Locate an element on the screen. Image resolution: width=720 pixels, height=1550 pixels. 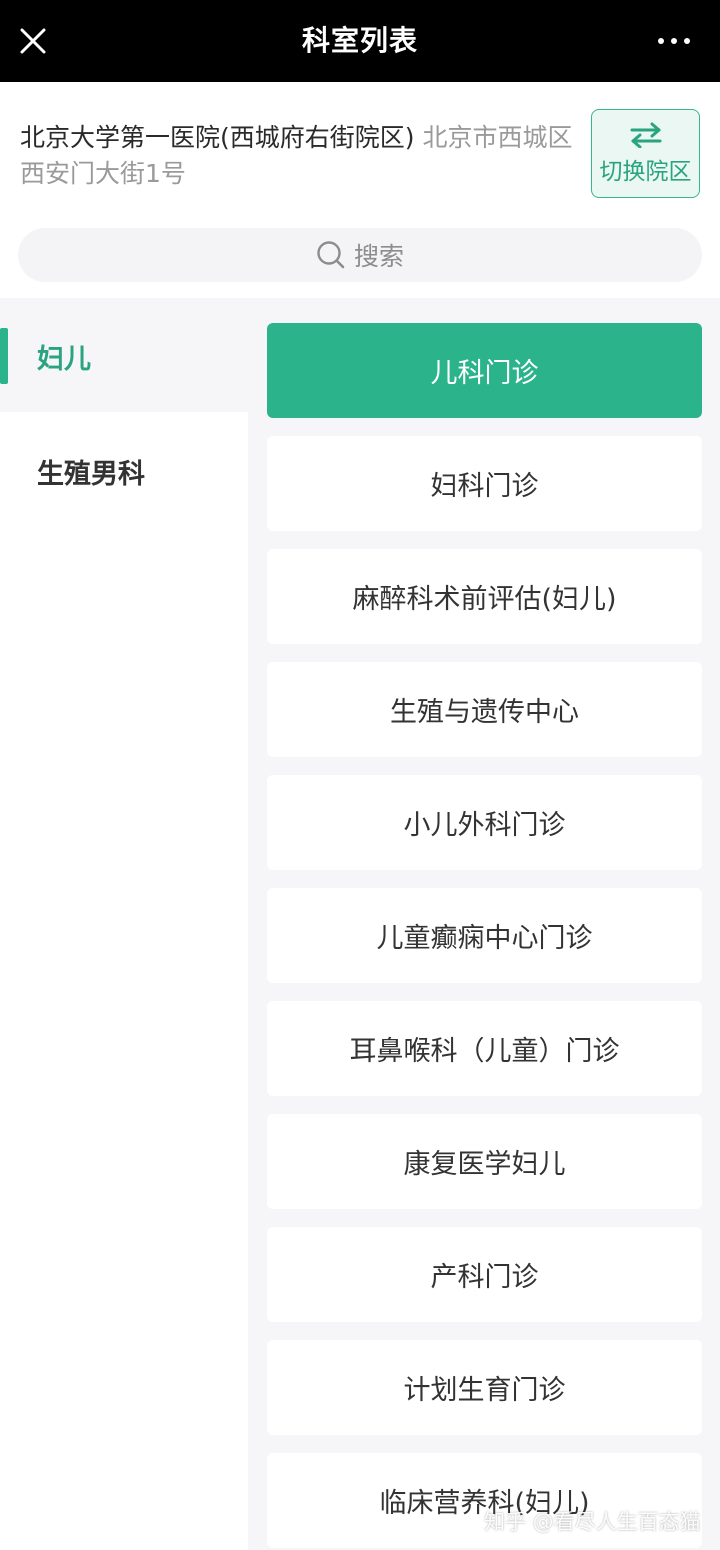
department-label: 生殖与遗传中心 is located at coordinates (484, 712).